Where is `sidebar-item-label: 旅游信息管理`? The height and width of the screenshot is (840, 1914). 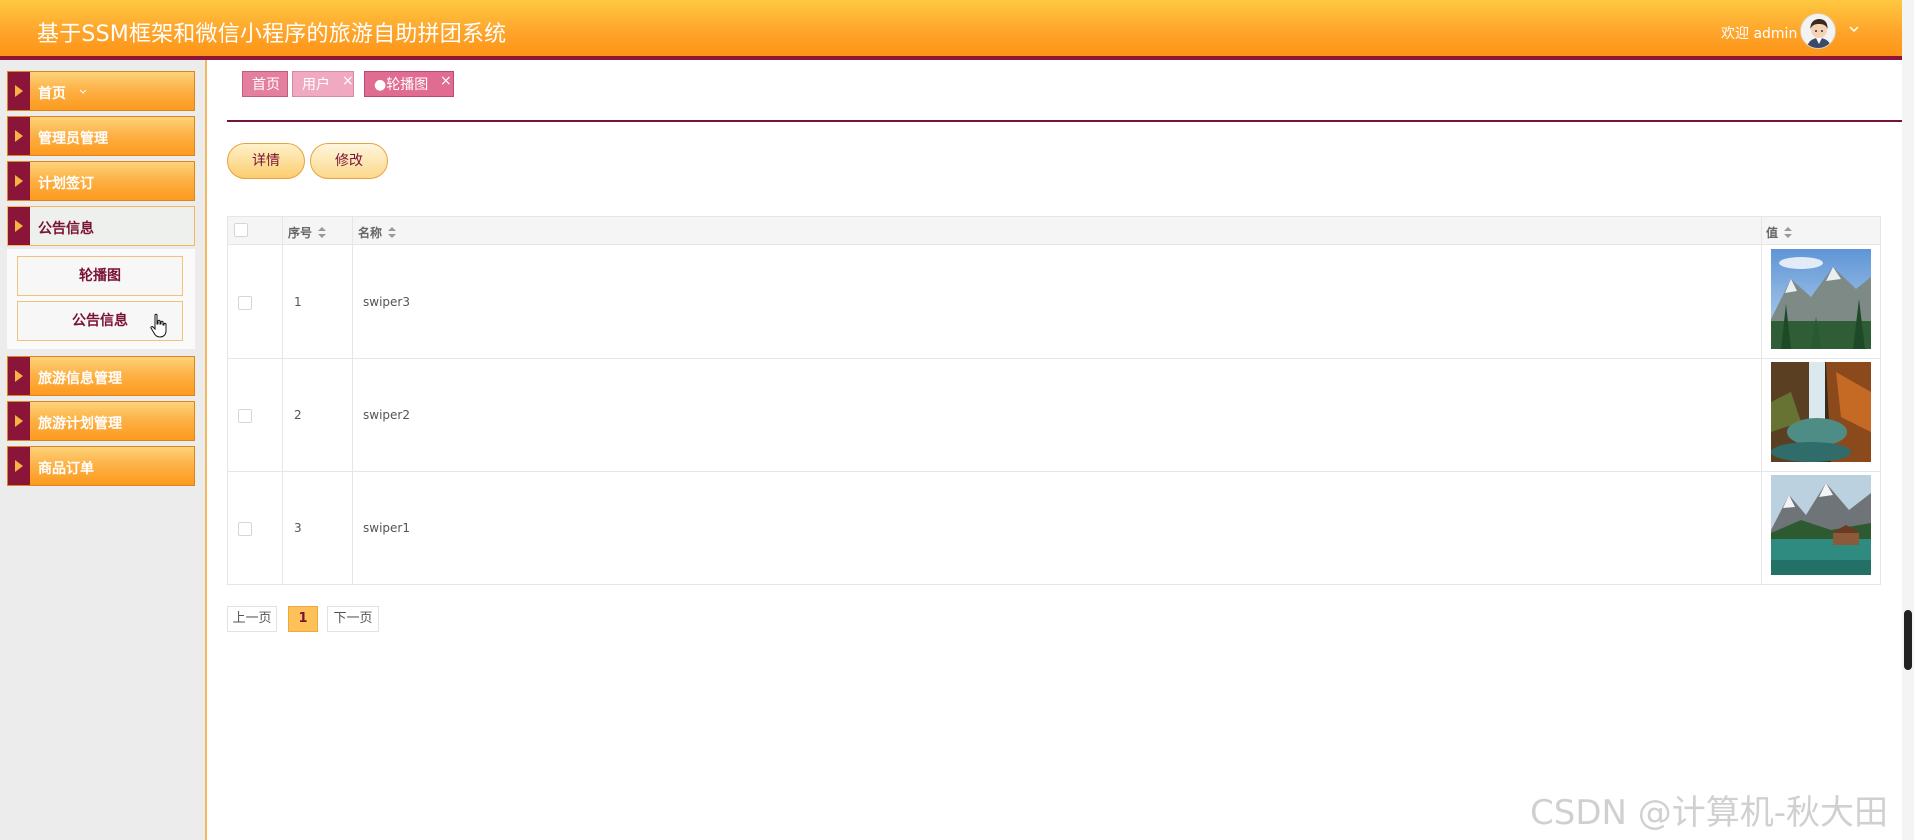 sidebar-item-label: 旅游信息管理 is located at coordinates (80, 379).